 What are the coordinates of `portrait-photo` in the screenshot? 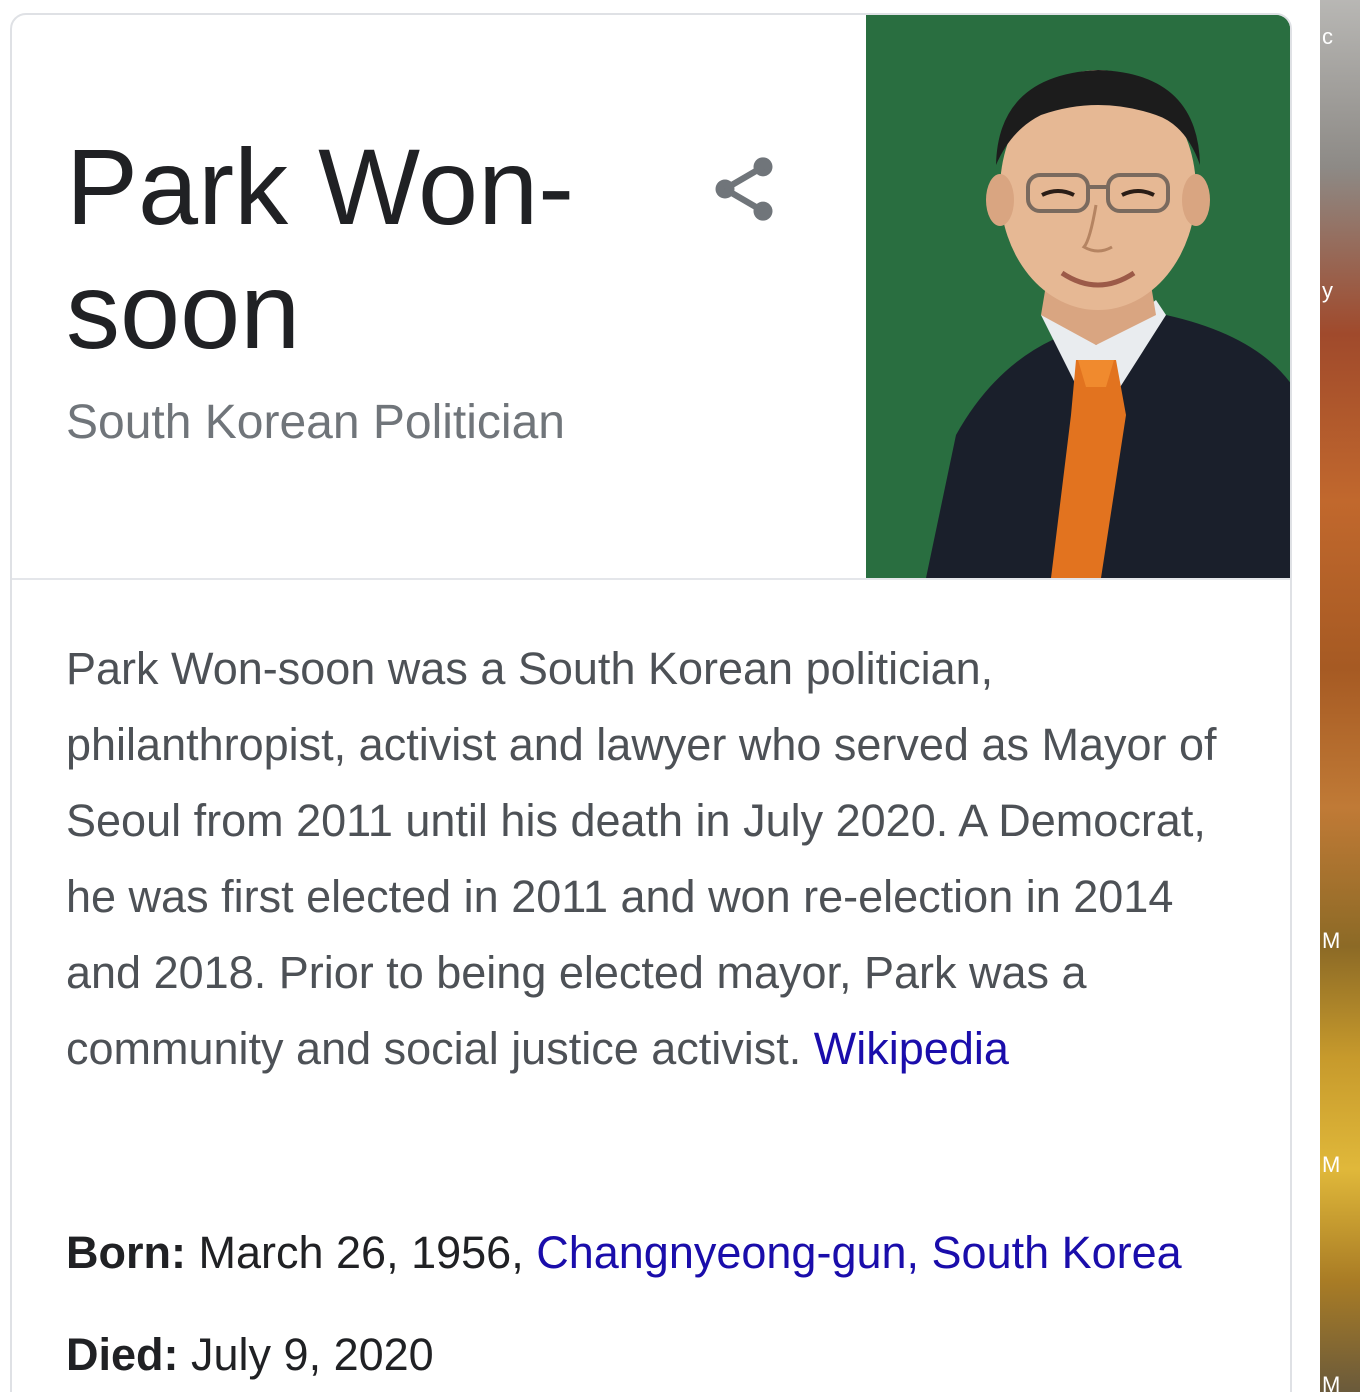 It's located at (1078, 296).